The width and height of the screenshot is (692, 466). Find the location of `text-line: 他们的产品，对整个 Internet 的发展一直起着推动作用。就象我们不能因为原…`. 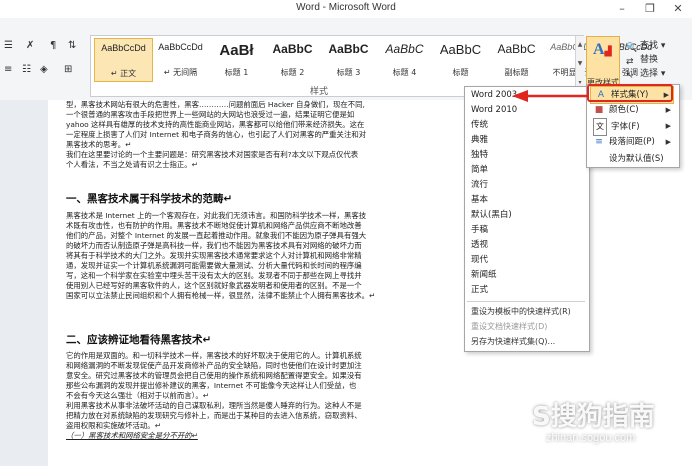

text-line: 他们的产品，对整个 Internet 的发展一直起着推动作用。就象我们不能因为原… is located at coordinates (216, 235).